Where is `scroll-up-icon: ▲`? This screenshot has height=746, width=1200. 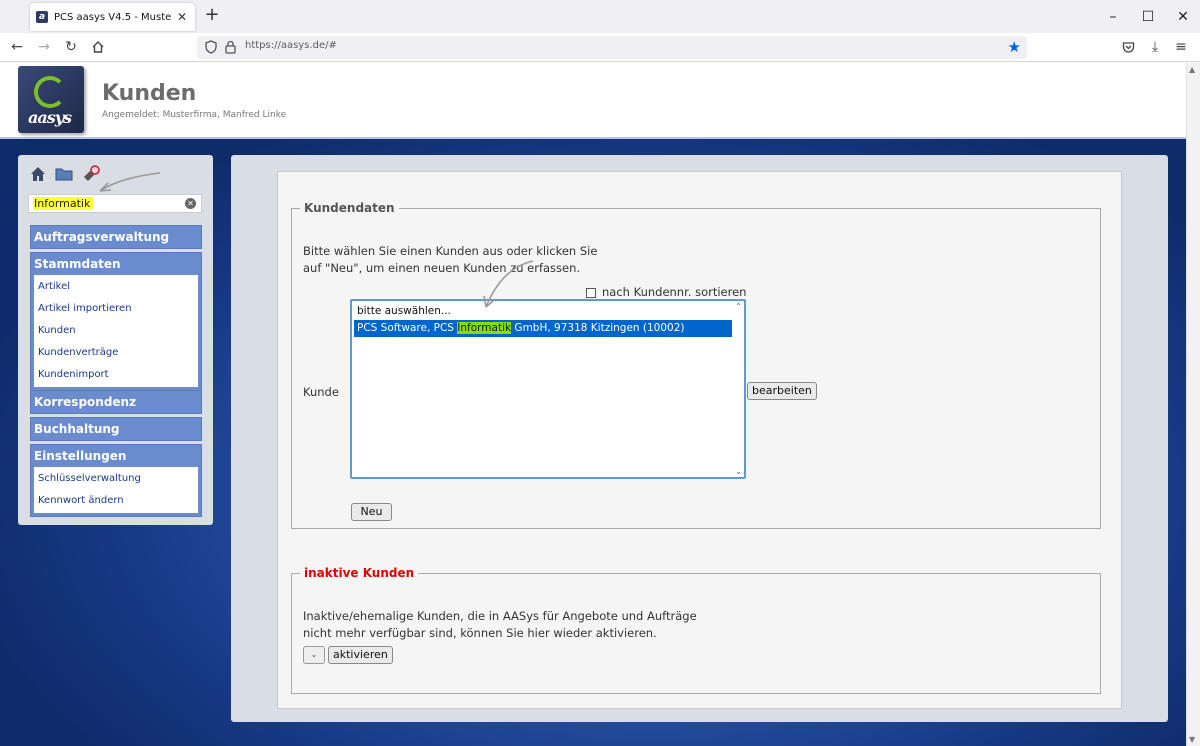 scroll-up-icon: ▲ is located at coordinates (1192, 69).